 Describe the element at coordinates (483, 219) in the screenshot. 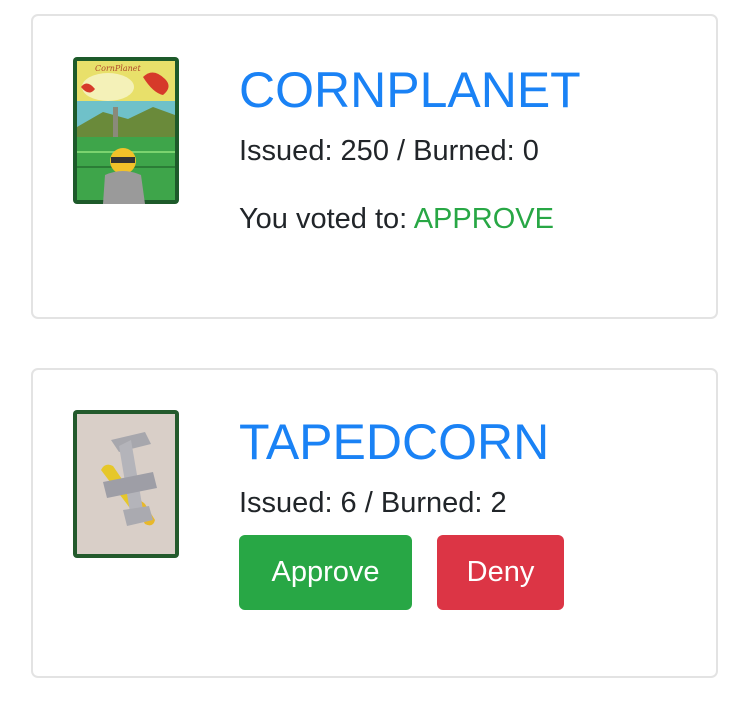

I see `vote-status-value: APPROVE` at that location.